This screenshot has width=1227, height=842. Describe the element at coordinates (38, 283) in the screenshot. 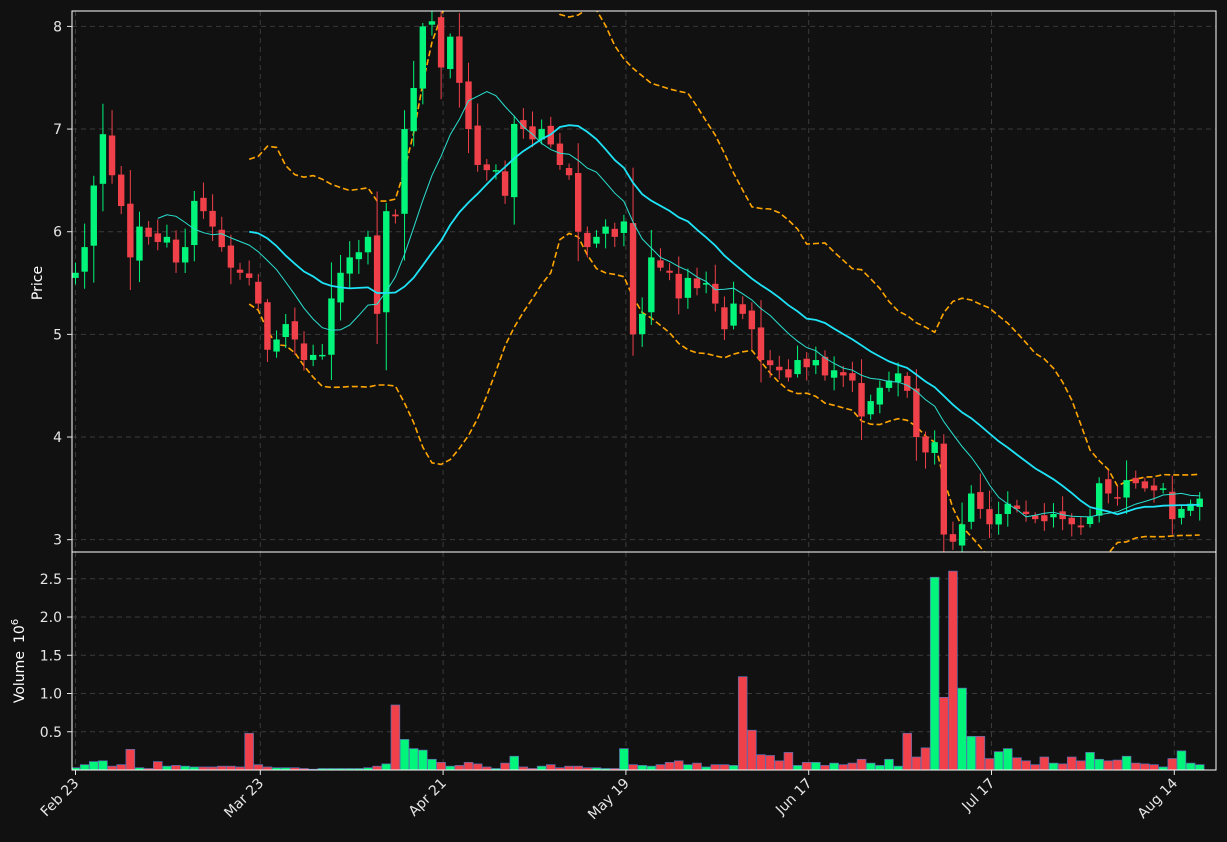

I see `price-axis-label: Price` at that location.